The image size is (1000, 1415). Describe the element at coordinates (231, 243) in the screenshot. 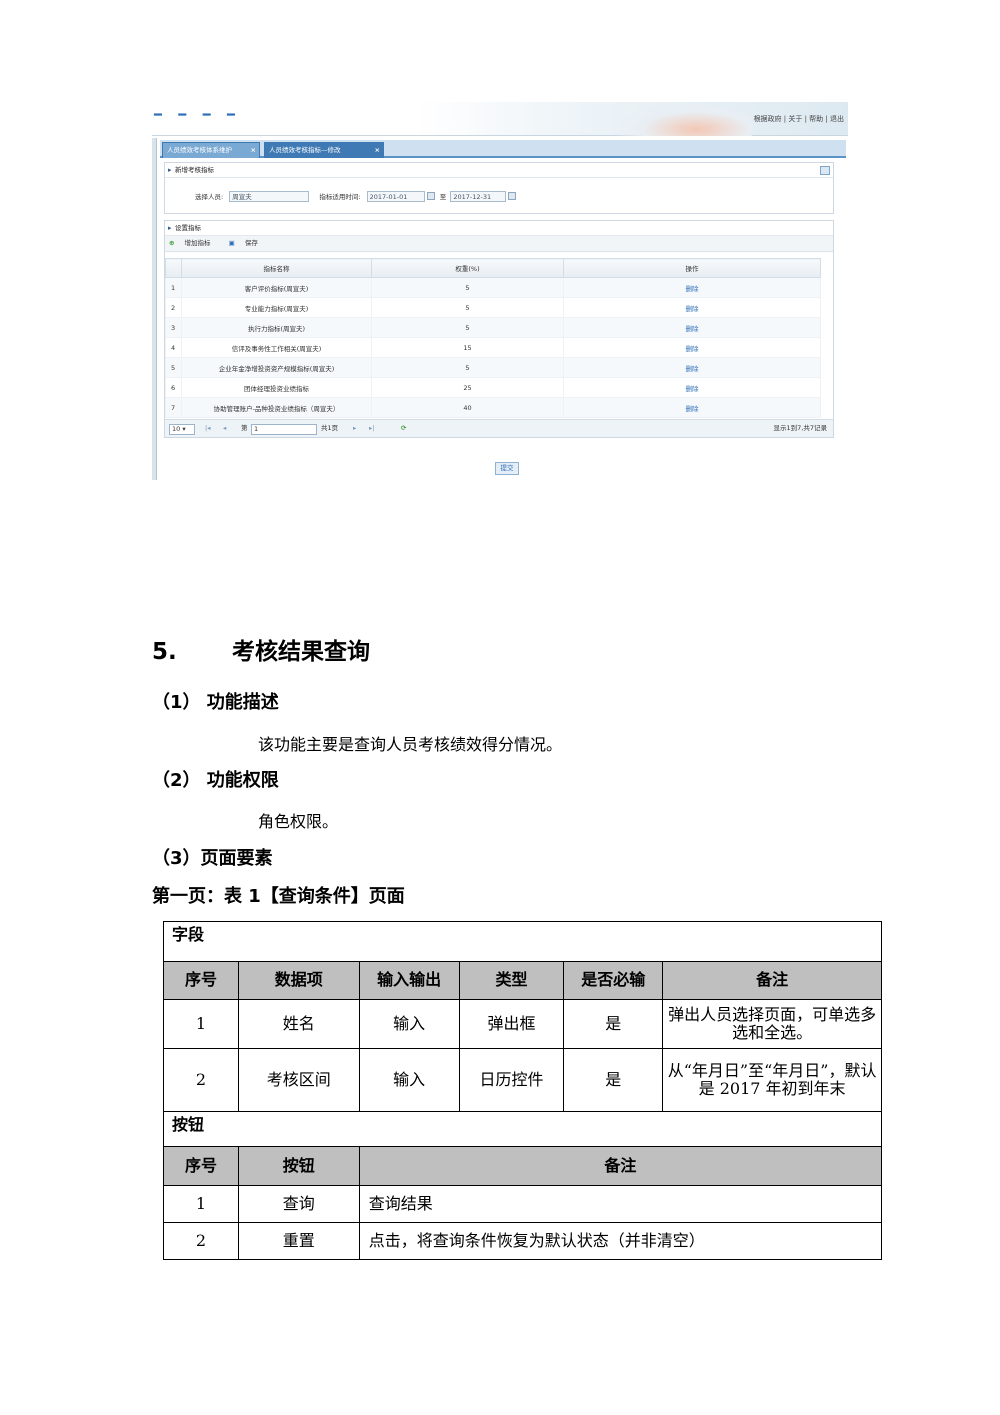

I see `save-icon: ▣` at that location.